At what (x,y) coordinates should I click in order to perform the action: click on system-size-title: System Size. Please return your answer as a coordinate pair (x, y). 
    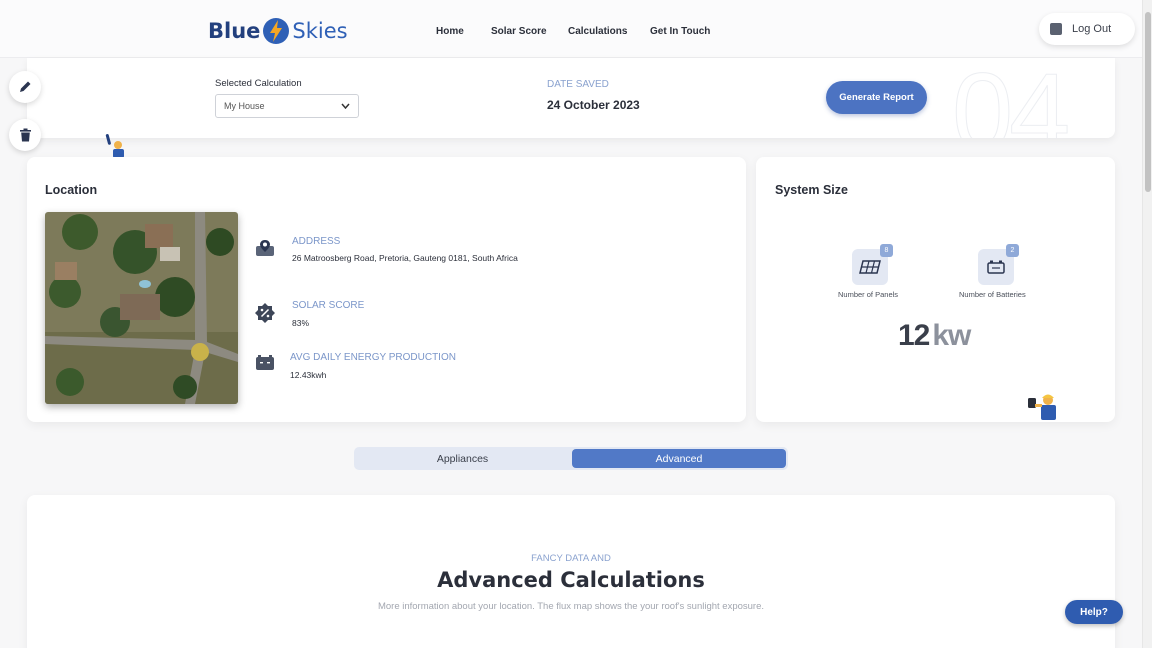
    Looking at the image, I should click on (811, 190).